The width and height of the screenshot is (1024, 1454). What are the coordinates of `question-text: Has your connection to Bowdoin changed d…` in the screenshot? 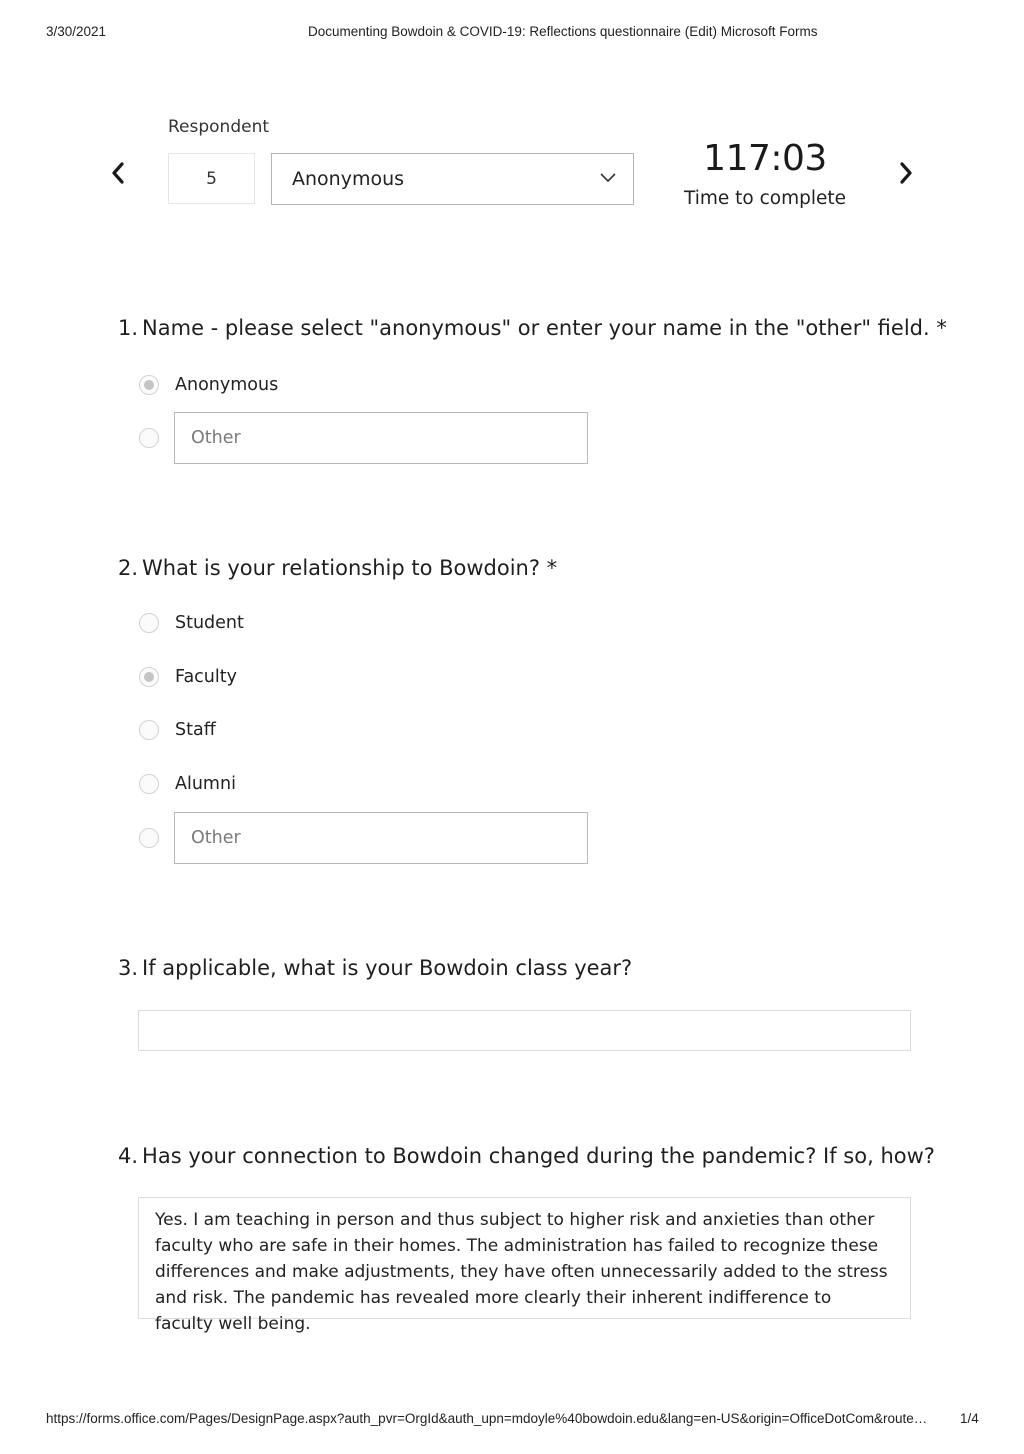 It's located at (538, 1156).